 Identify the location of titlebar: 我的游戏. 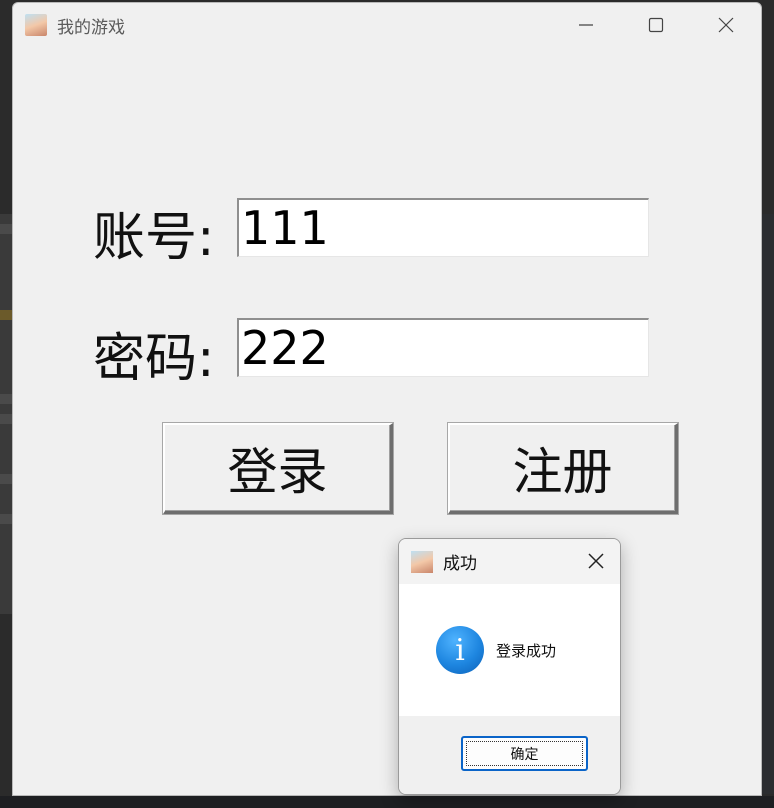
(387, 25).